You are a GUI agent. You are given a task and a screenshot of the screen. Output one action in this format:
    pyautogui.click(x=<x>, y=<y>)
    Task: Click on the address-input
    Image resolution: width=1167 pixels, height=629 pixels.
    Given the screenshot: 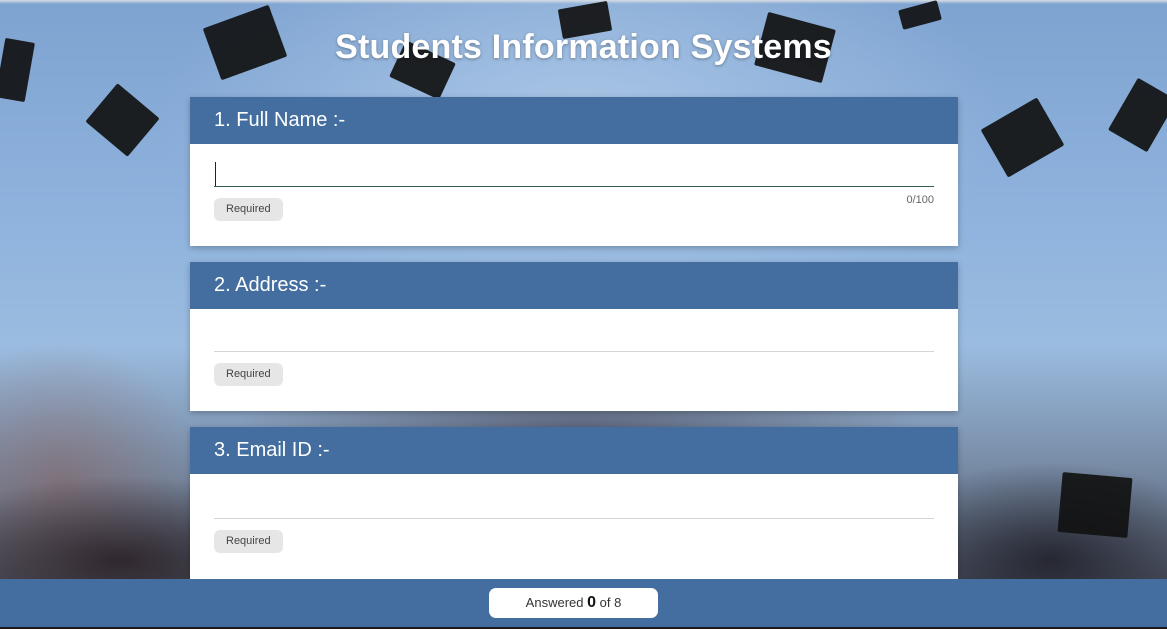 What is the action you would take?
    pyautogui.click(x=574, y=338)
    